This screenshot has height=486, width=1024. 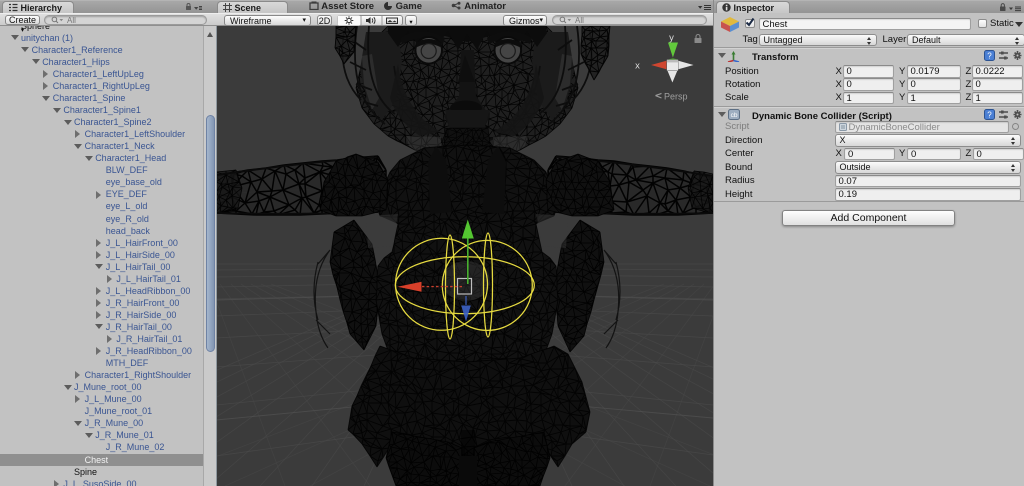 What do you see at coordinates (671, 38) in the screenshot?
I see `svg-text: y` at bounding box center [671, 38].